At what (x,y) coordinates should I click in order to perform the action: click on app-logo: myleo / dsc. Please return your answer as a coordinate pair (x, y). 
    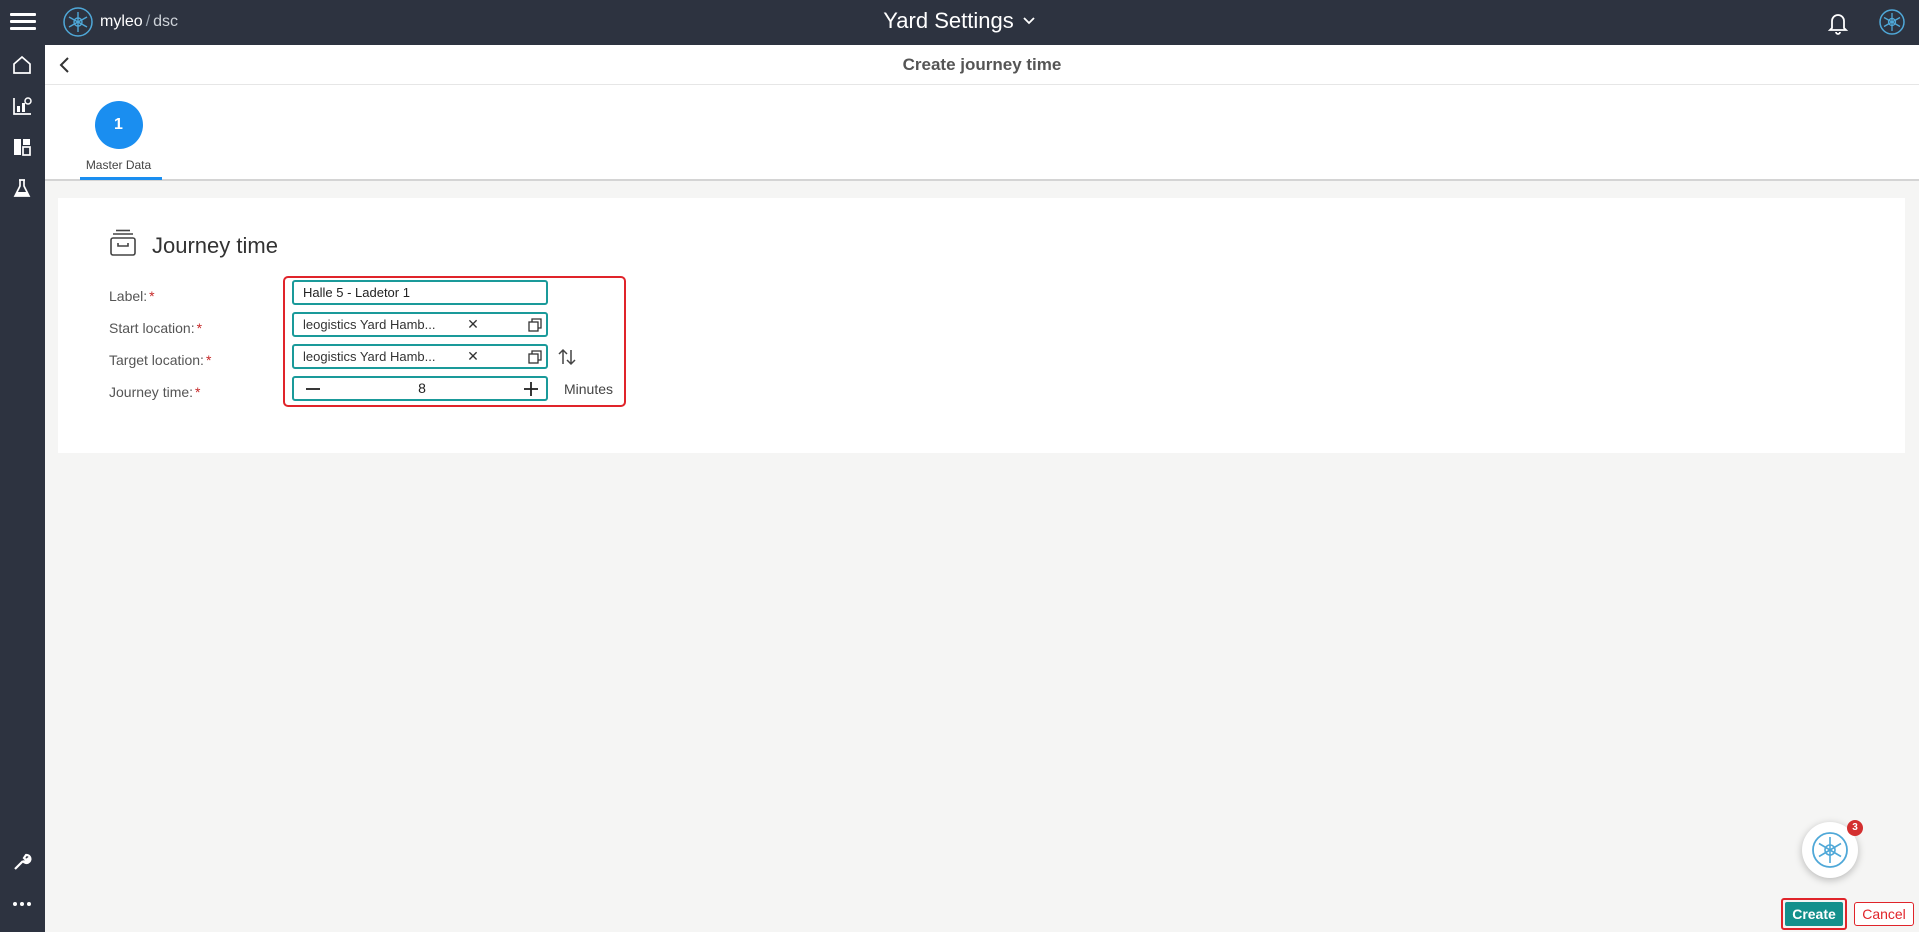
    Looking at the image, I should click on (120, 22).